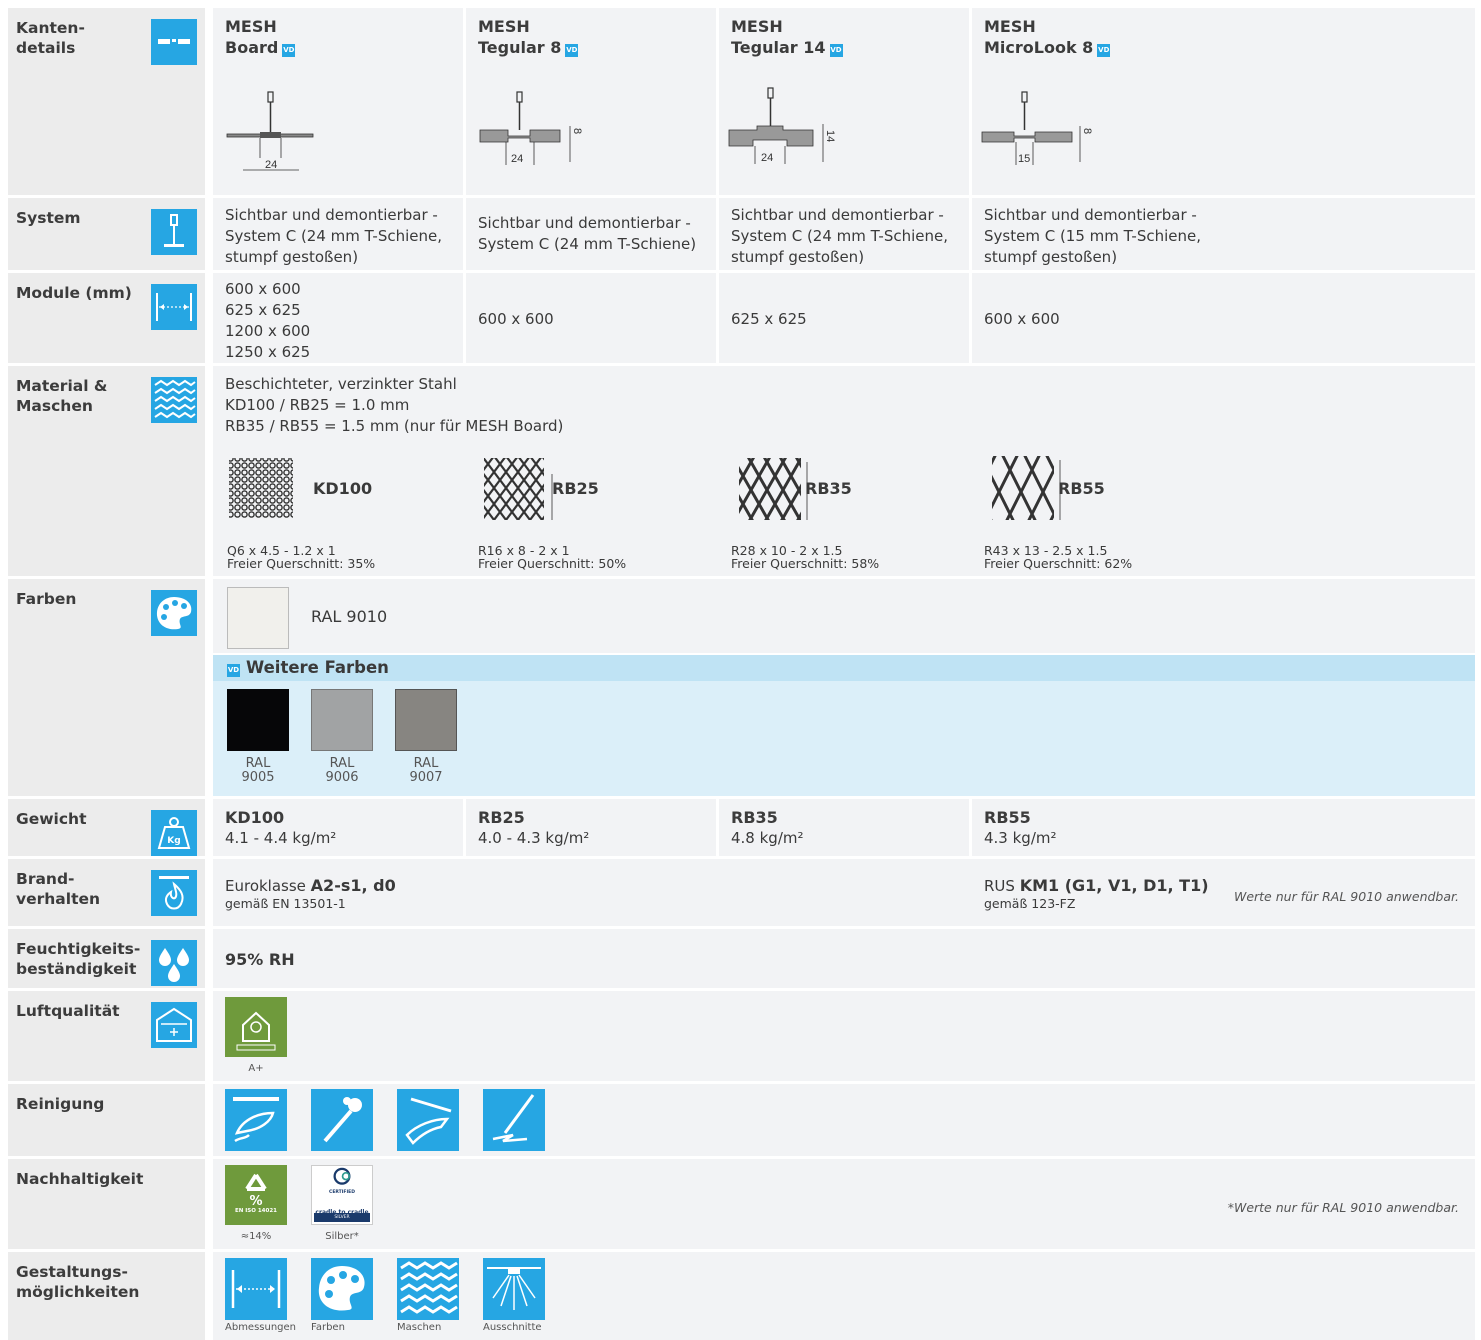  I want to click on product-title: MESH Board VD, so click(260, 37).